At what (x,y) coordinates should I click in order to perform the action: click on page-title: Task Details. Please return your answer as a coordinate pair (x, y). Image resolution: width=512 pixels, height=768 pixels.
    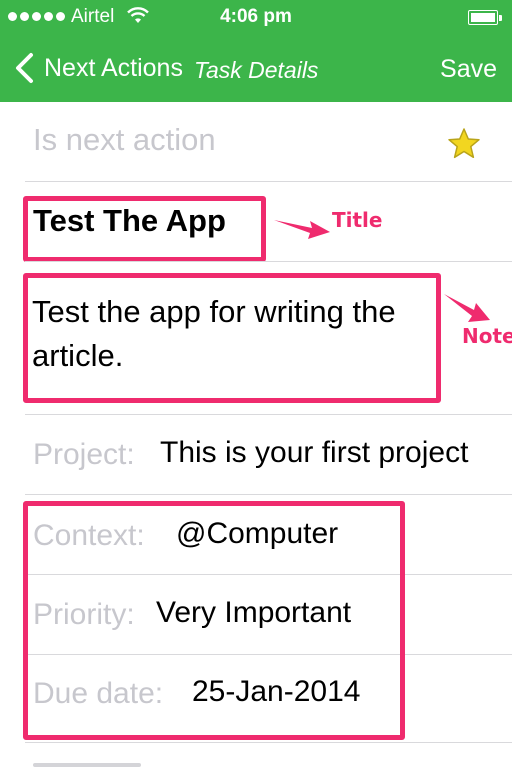
    Looking at the image, I should click on (256, 70).